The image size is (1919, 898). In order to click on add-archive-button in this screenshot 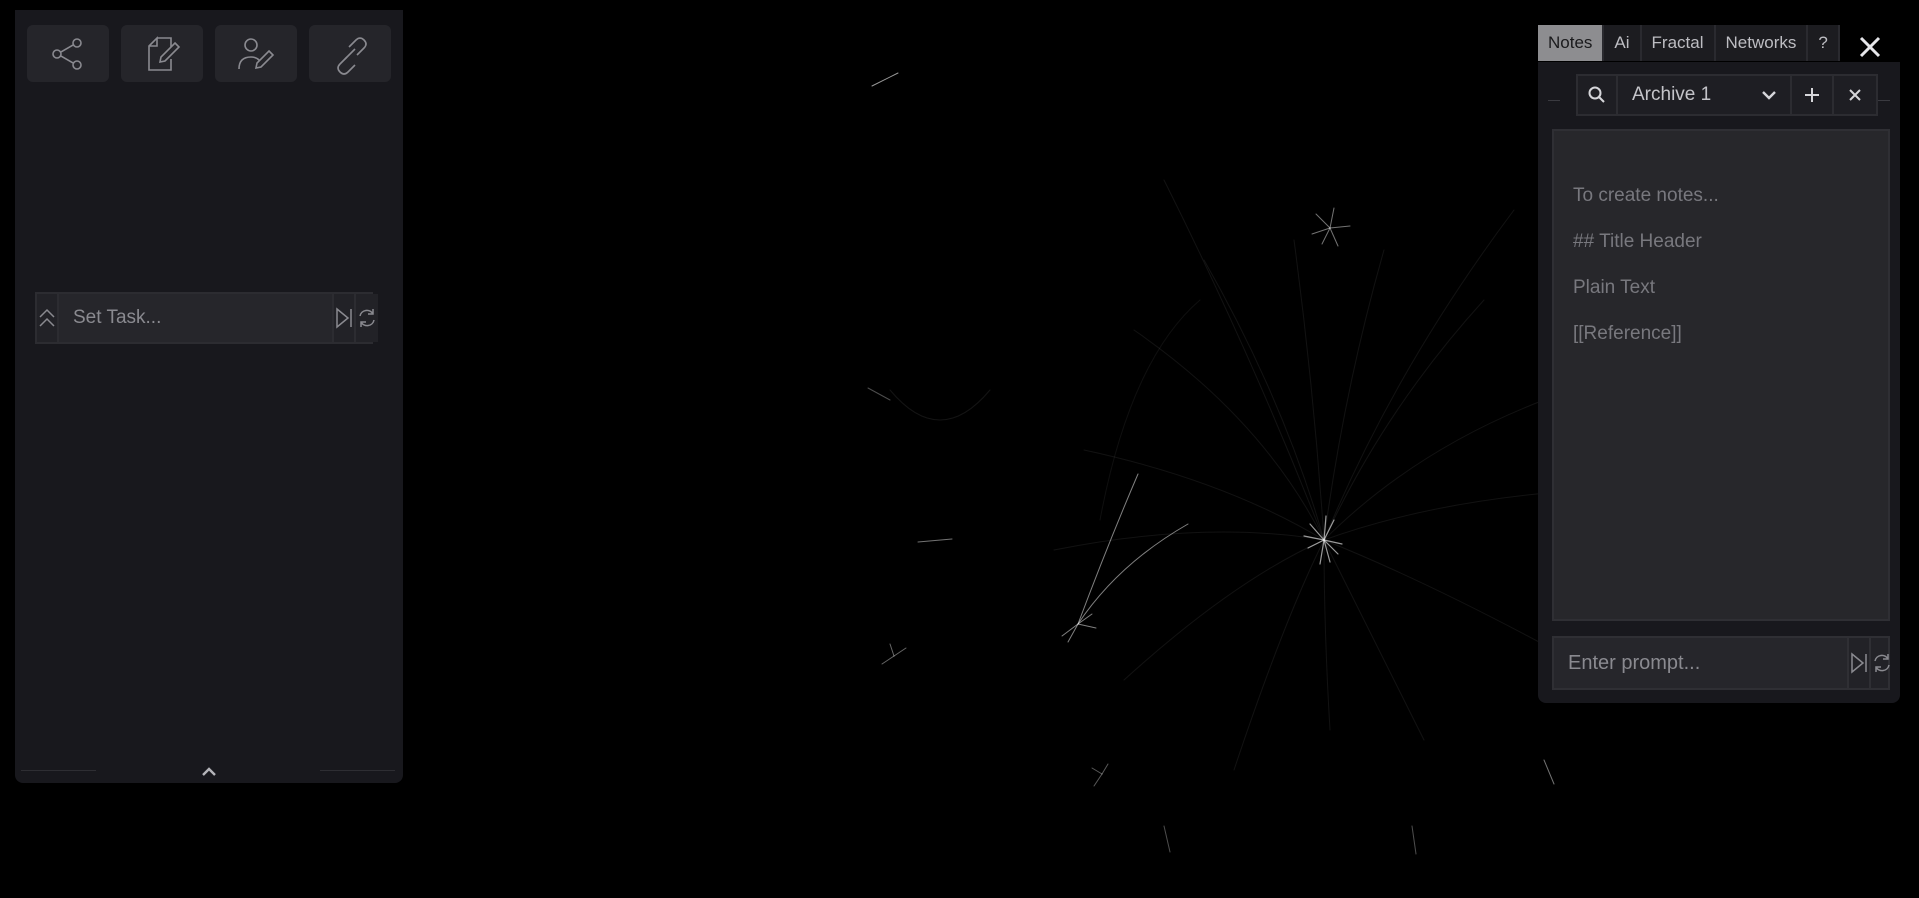, I will do `click(1813, 95)`.